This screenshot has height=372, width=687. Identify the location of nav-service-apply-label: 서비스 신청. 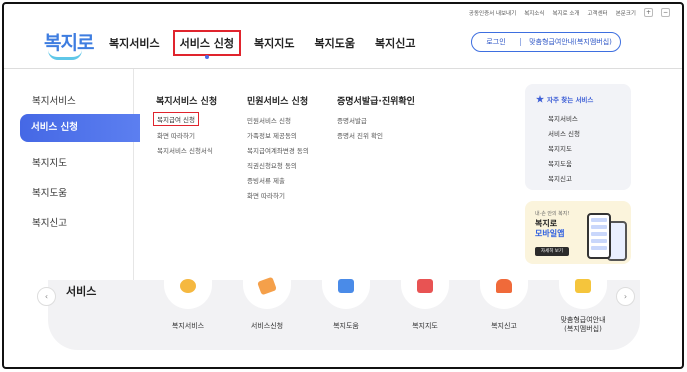
(207, 43).